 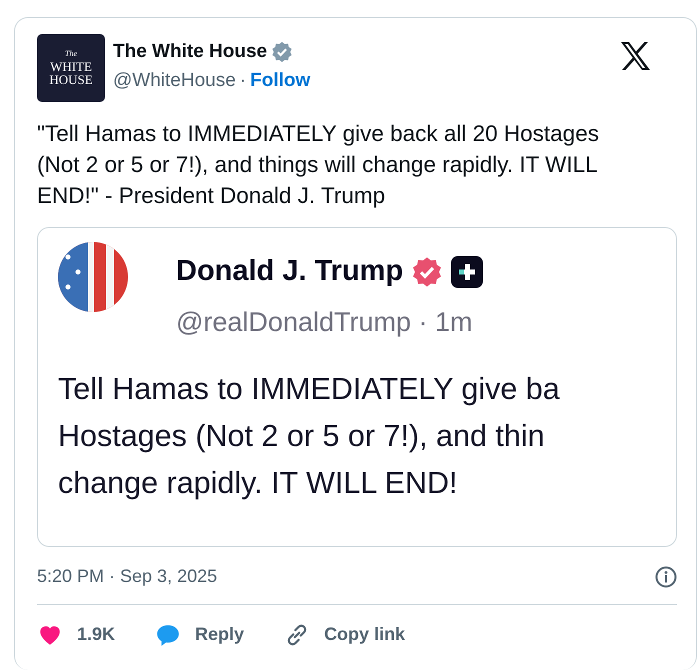 What do you see at coordinates (635, 56) in the screenshot?
I see `x-logo-icon` at bounding box center [635, 56].